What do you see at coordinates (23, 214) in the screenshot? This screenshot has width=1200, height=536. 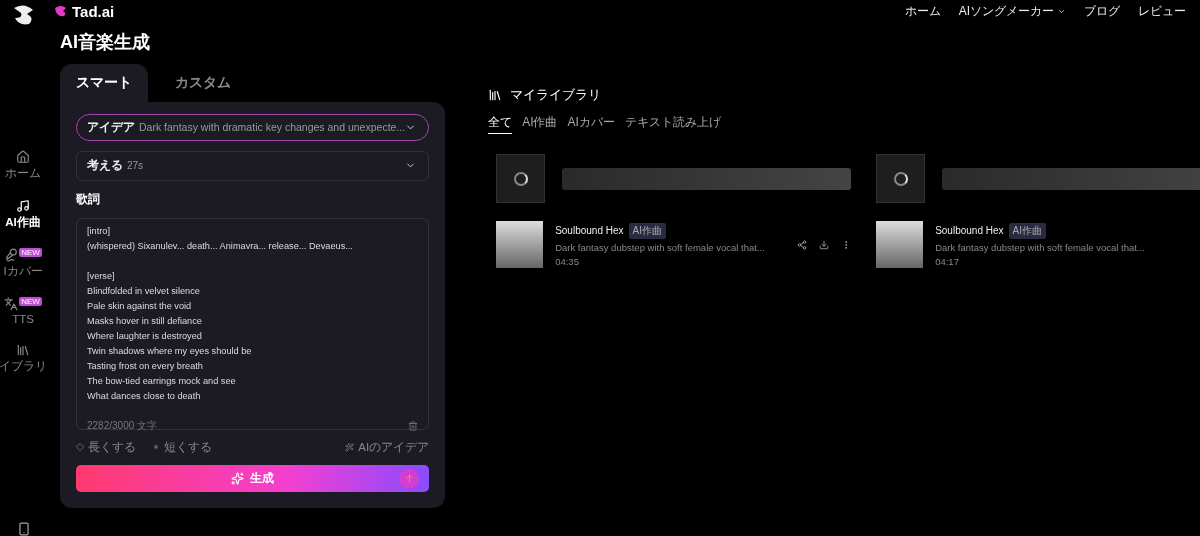 I see `sidebar-item: AI作曲` at bounding box center [23, 214].